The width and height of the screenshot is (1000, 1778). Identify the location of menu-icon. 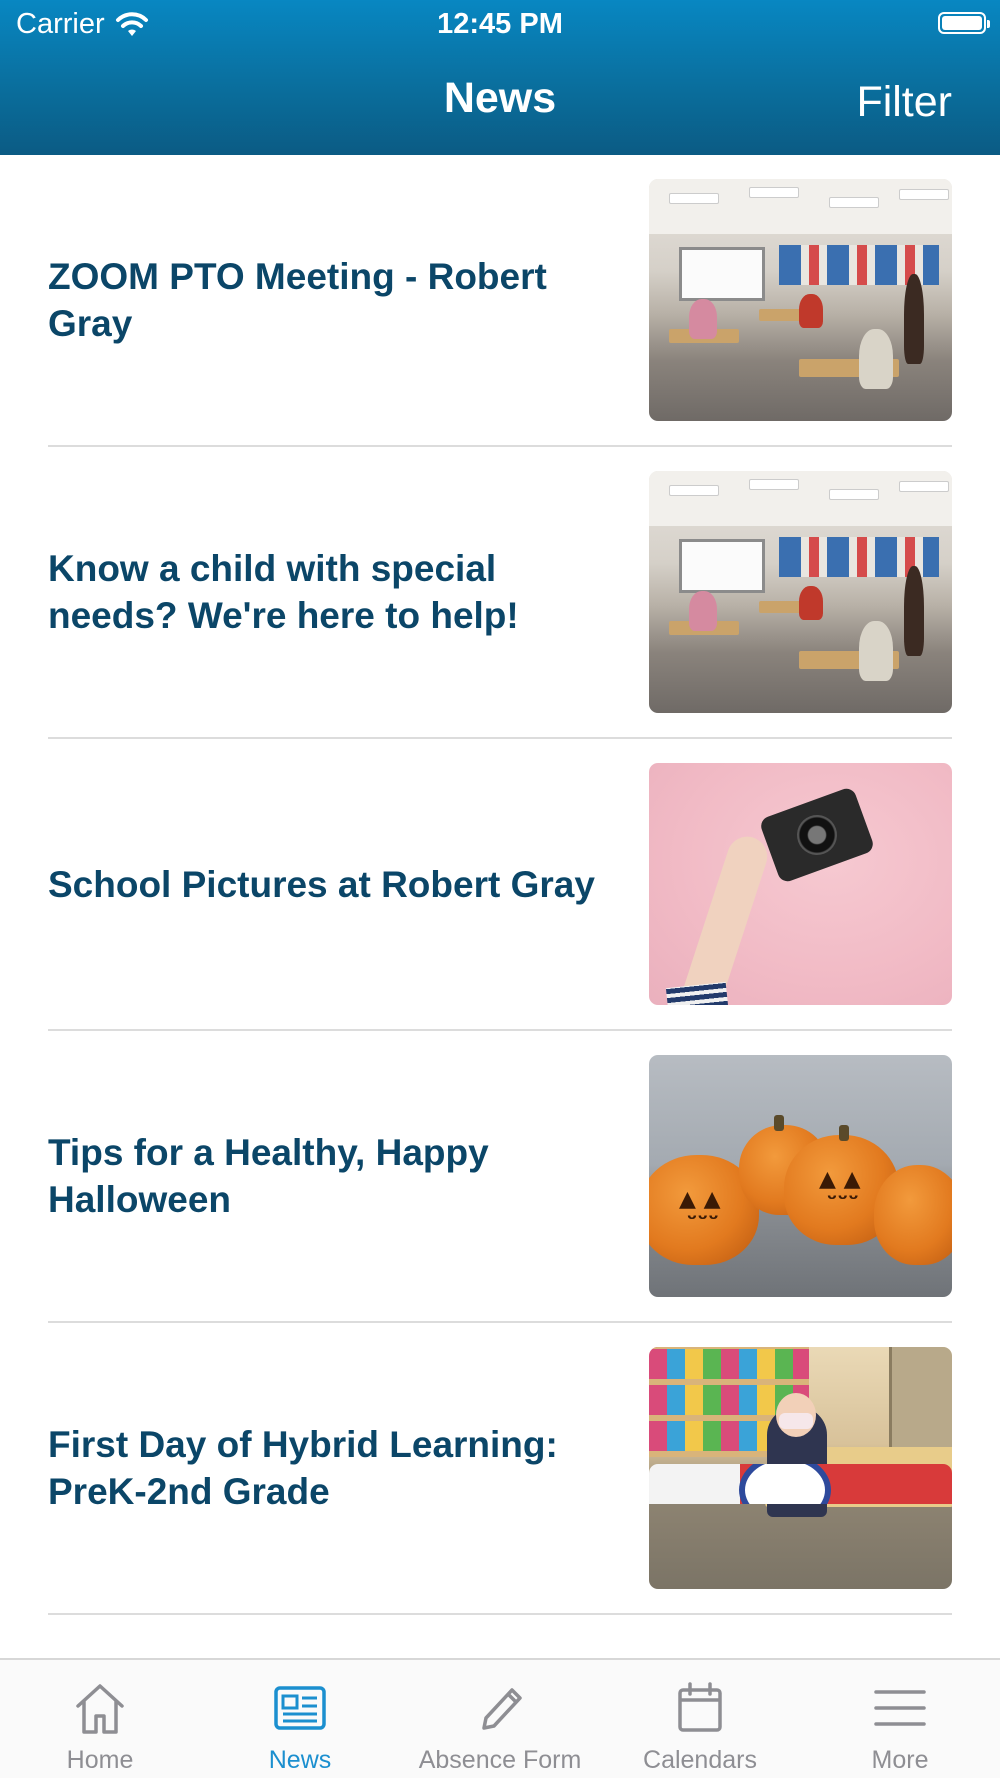
(900, 1708).